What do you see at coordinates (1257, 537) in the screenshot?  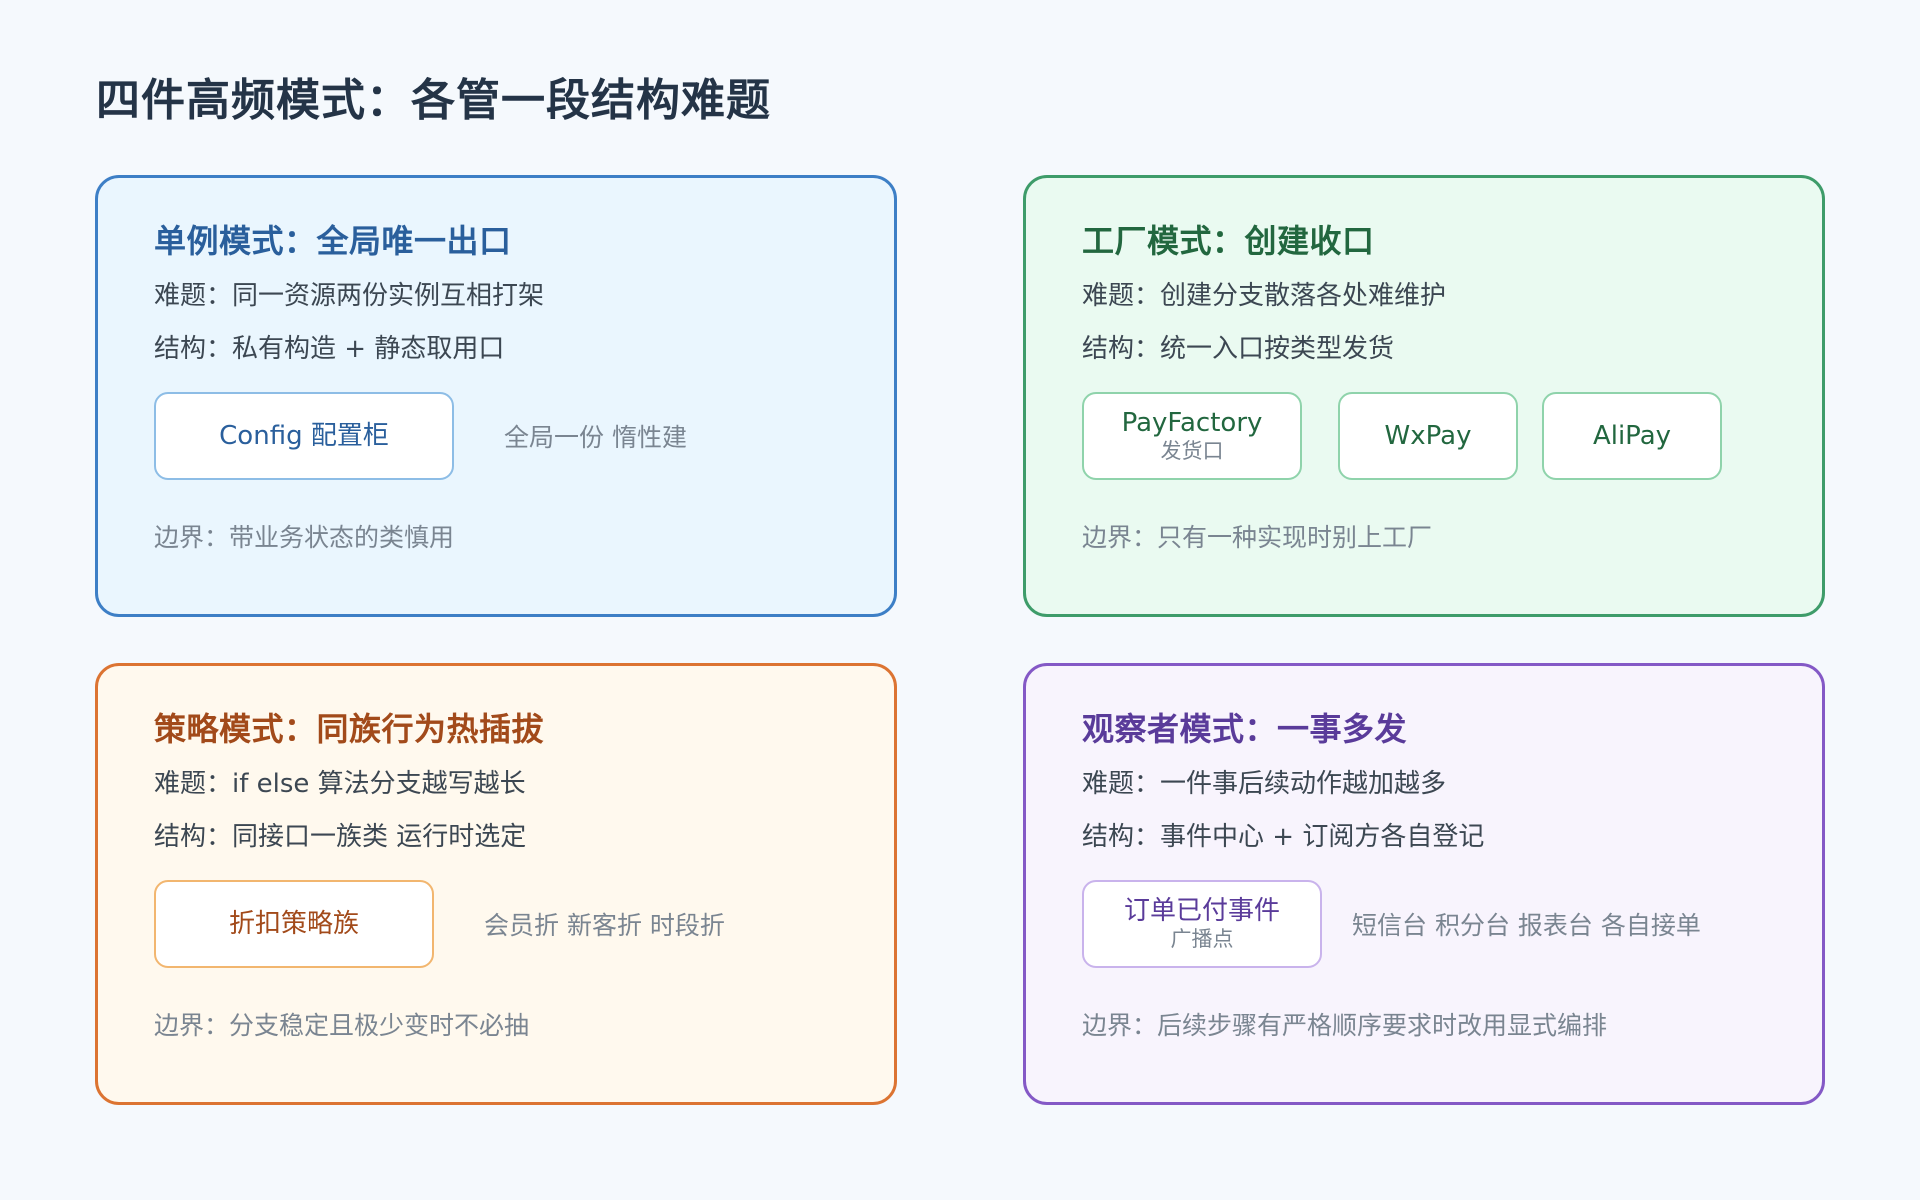 I see `boundary-text: 边界：只有一种实现时别上工厂` at bounding box center [1257, 537].